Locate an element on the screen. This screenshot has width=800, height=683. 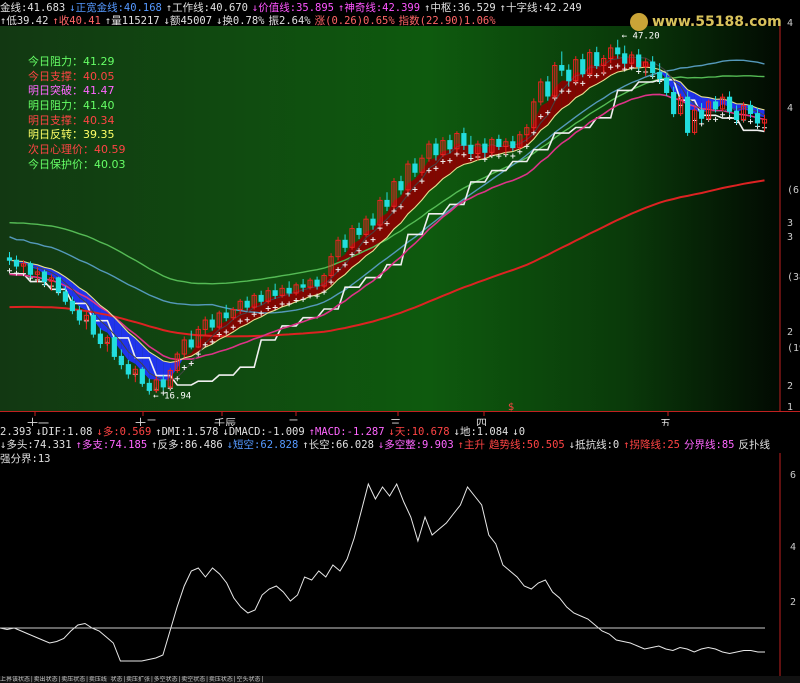
quote-item-5: 振2.64% is located at coordinates (289, 21).